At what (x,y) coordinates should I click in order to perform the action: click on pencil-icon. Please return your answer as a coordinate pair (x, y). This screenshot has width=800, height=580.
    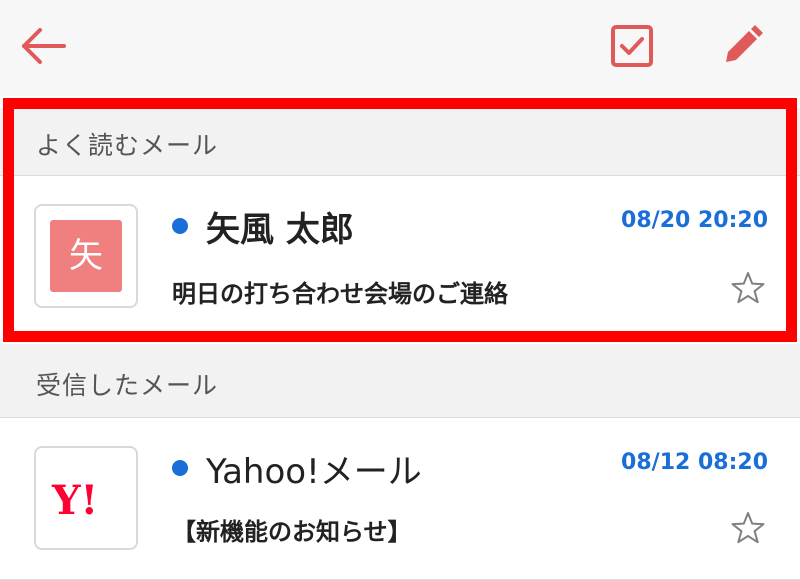
    Looking at the image, I should click on (742, 46).